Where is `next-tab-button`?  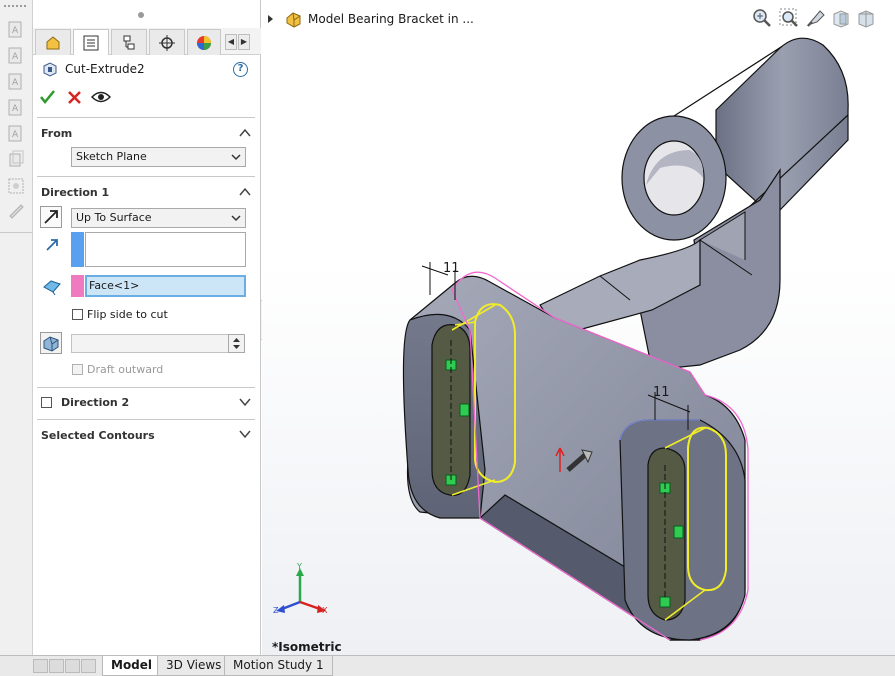
next-tab-button is located at coordinates (72, 666).